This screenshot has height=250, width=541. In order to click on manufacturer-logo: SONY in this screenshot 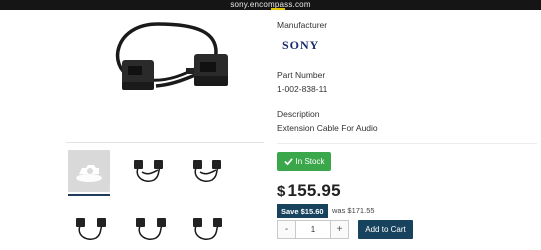, I will do `click(301, 45)`.